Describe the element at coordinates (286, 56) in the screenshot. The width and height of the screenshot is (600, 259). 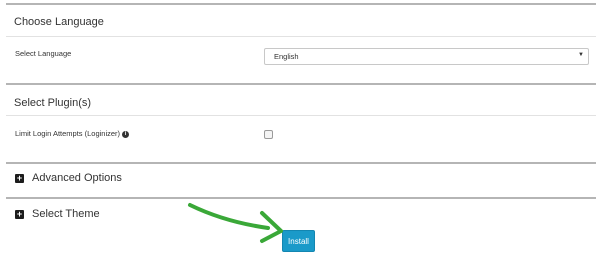
I see `language-select-value: English` at that location.